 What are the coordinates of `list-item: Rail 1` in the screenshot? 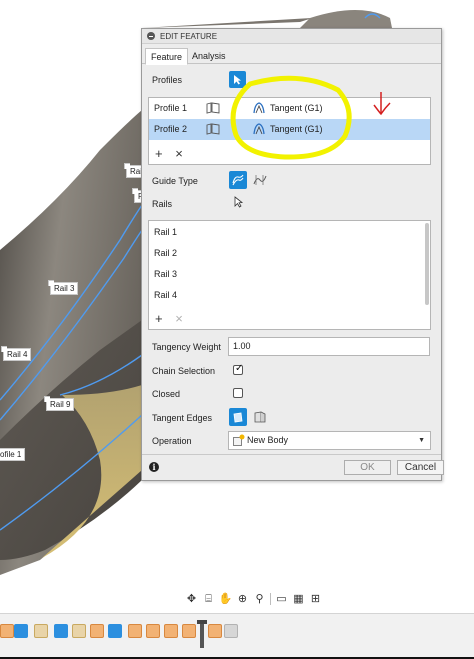 It's located at (165, 232).